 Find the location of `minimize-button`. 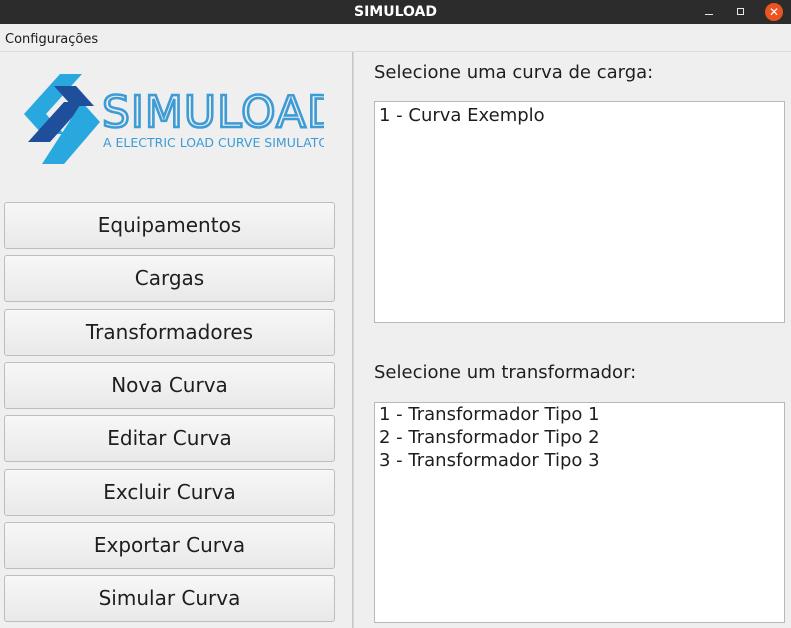

minimize-button is located at coordinates (709, 12).